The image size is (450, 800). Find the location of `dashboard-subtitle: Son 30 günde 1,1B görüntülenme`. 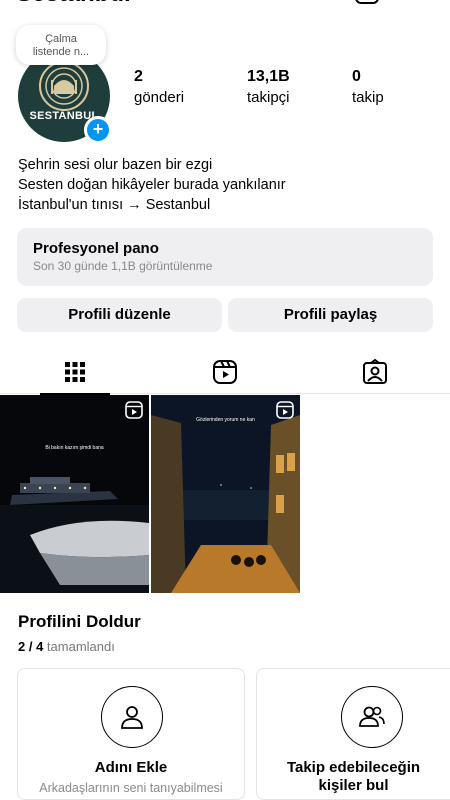

dashboard-subtitle: Son 30 günde 1,1B görüntülenme is located at coordinates (123, 266).